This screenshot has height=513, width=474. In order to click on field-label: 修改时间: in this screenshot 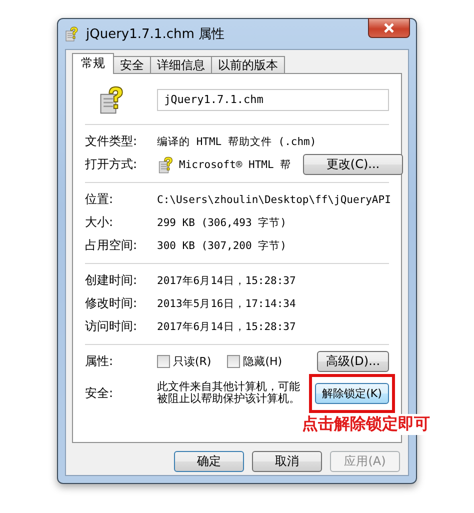, I will do `click(111, 303)`.